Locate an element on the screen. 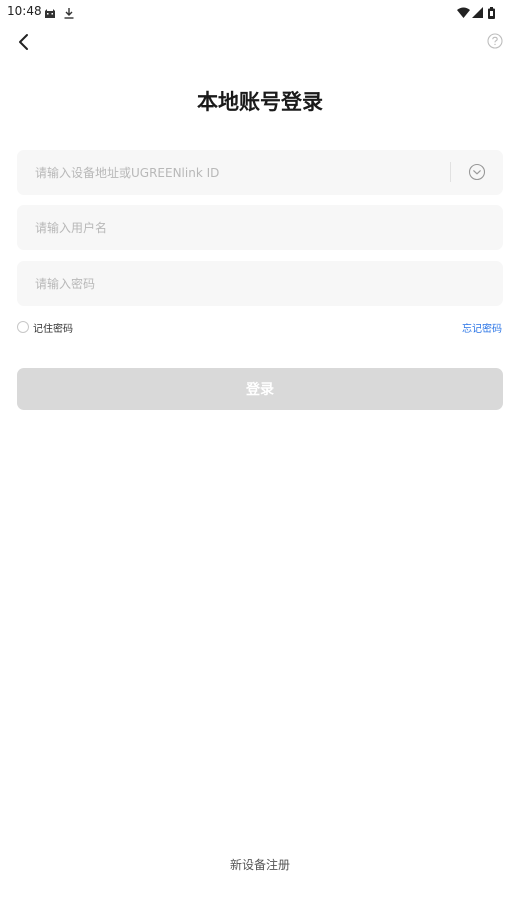 This screenshot has width=520, height=924. cat-icon is located at coordinates (50, 13).